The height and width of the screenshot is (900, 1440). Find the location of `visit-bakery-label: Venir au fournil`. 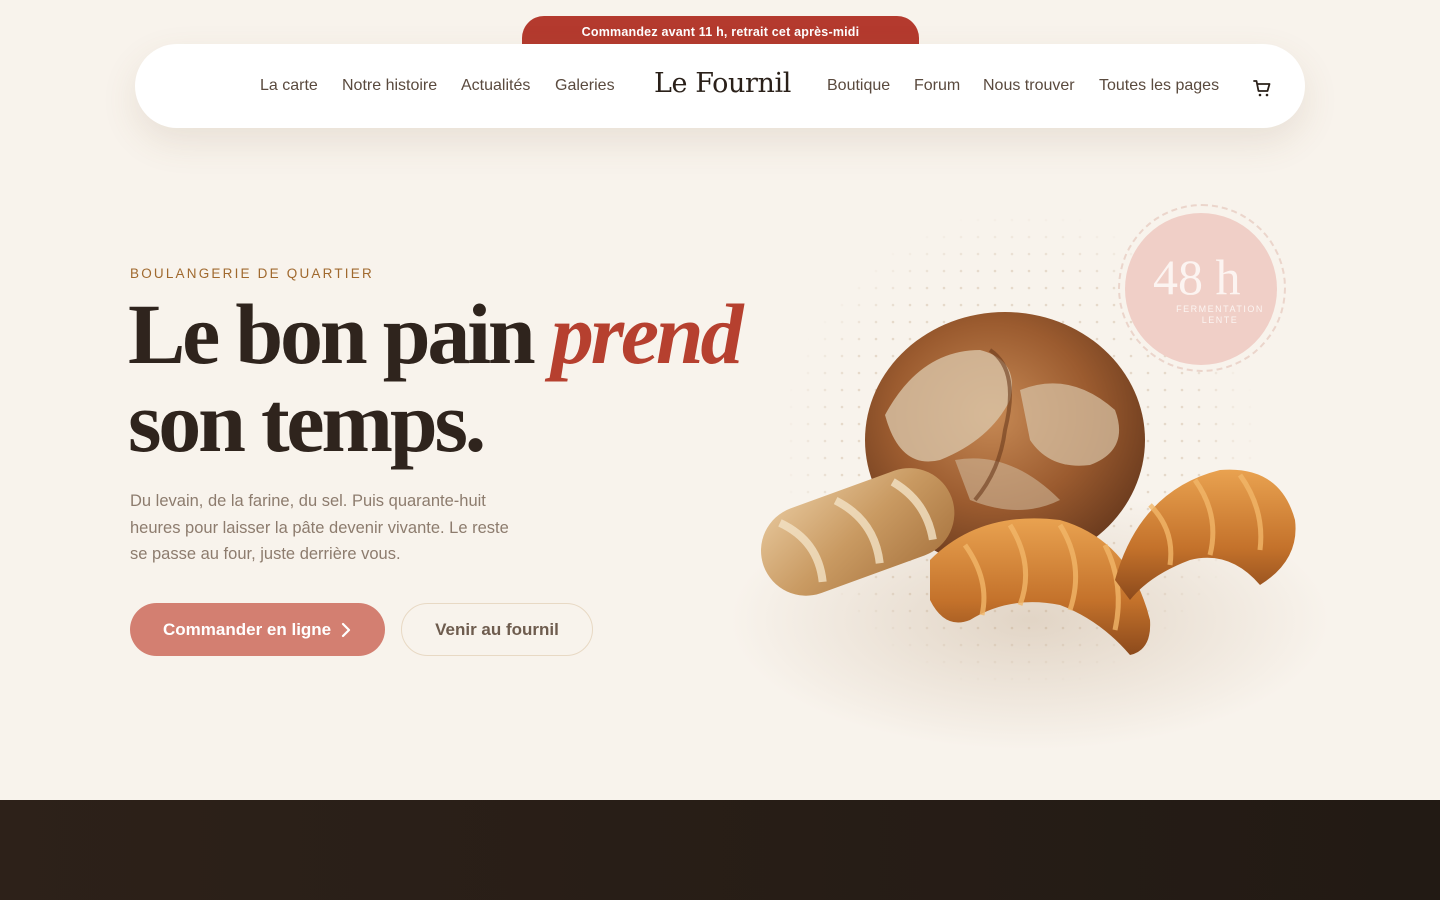

visit-bakery-label: Venir au fournil is located at coordinates (497, 629).